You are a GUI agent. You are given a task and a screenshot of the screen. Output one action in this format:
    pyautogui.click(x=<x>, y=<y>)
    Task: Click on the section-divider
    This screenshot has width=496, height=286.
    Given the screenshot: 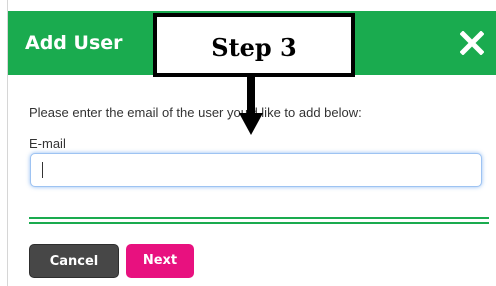 What is the action you would take?
    pyautogui.click(x=259, y=220)
    